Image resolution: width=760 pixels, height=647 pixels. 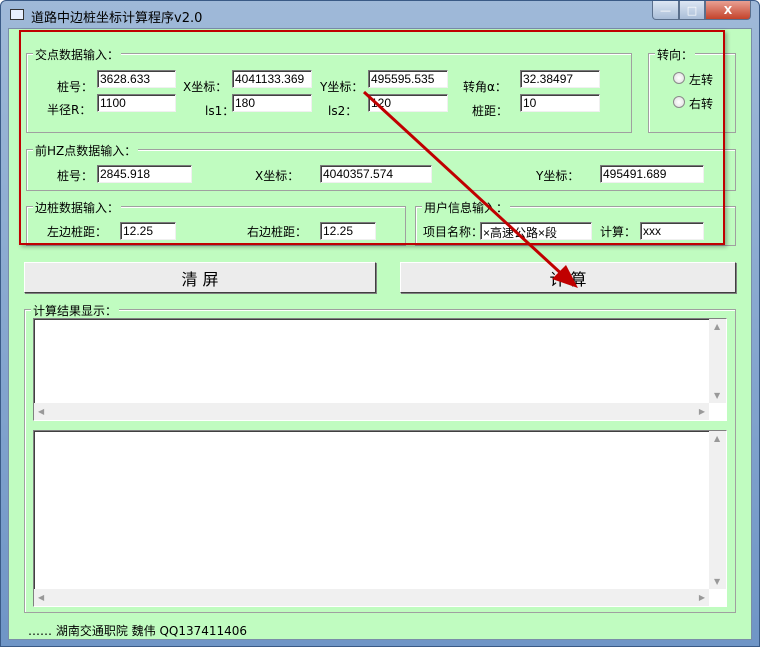 What do you see at coordinates (490, 111) in the screenshot?
I see `interval-label: 桩距：` at bounding box center [490, 111].